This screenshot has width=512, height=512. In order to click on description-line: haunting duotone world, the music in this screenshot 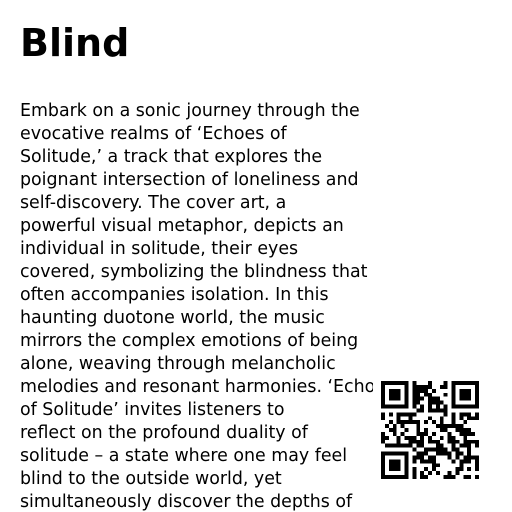, I will do `click(172, 318)`.